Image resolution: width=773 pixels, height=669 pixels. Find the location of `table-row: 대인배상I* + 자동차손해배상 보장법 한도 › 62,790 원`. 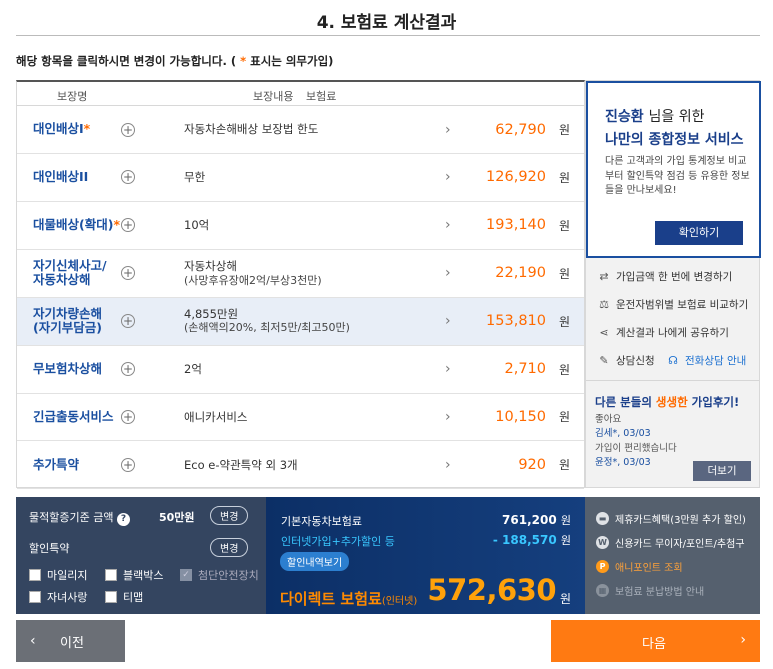

table-row: 대인배상I* + 자동차손해배상 보장법 한도 › 62,790 원 is located at coordinates (300, 130).